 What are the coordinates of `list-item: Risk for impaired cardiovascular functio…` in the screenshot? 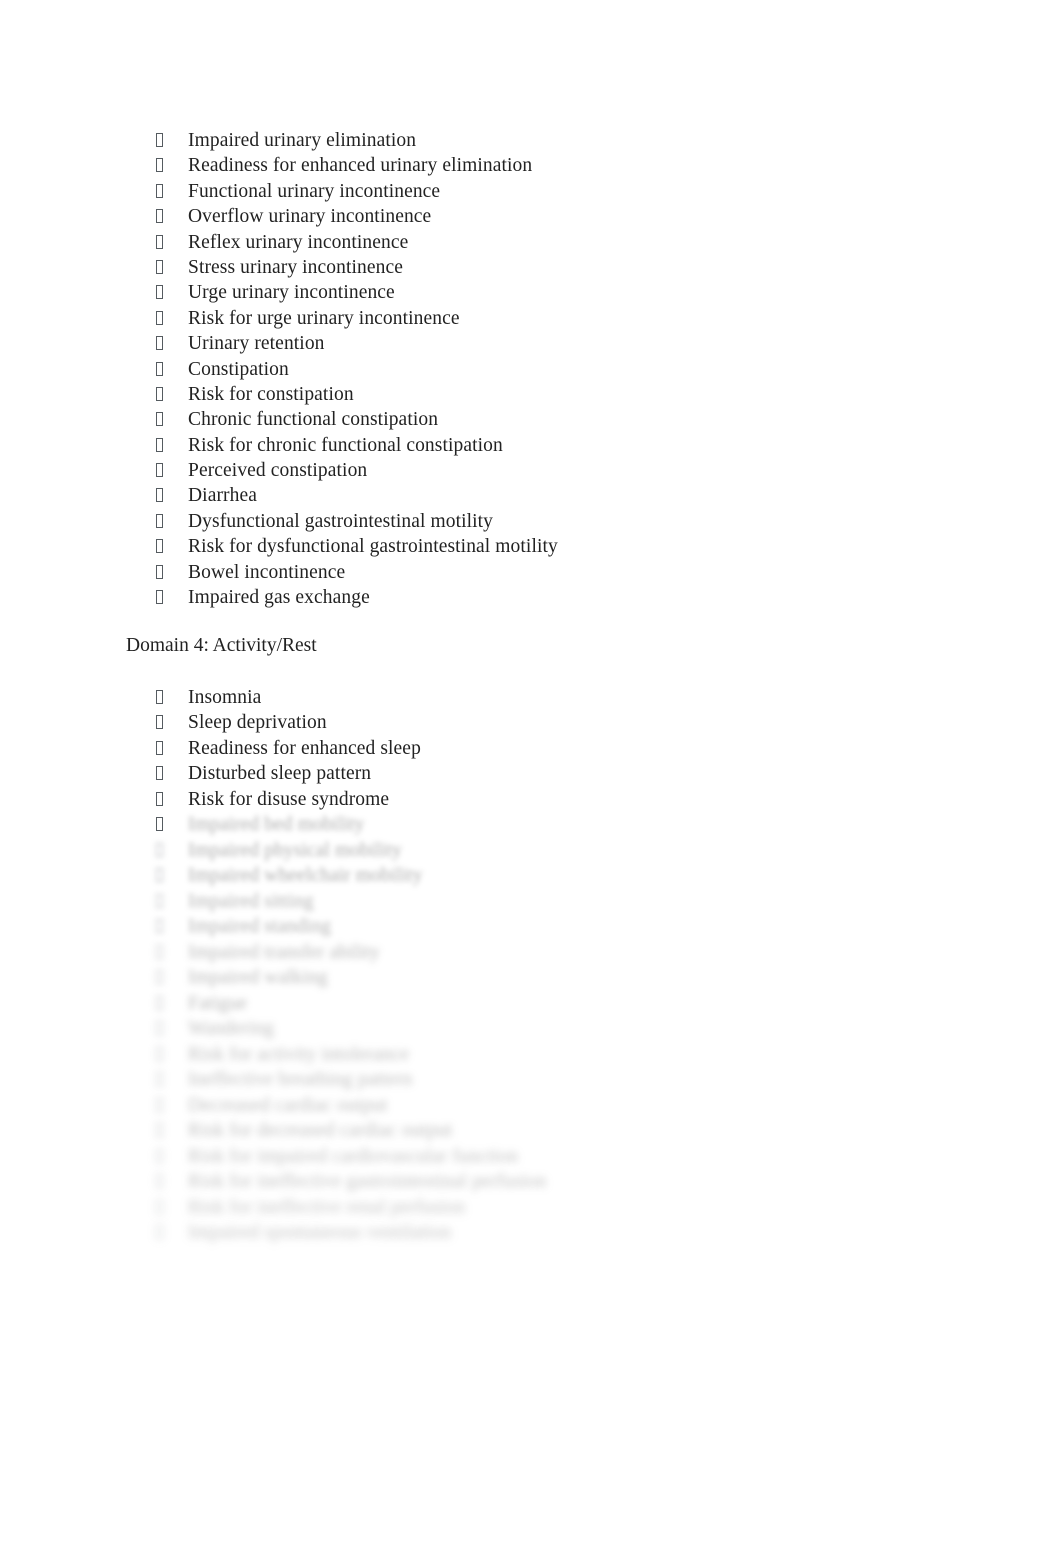 It's located at (531, 1157).